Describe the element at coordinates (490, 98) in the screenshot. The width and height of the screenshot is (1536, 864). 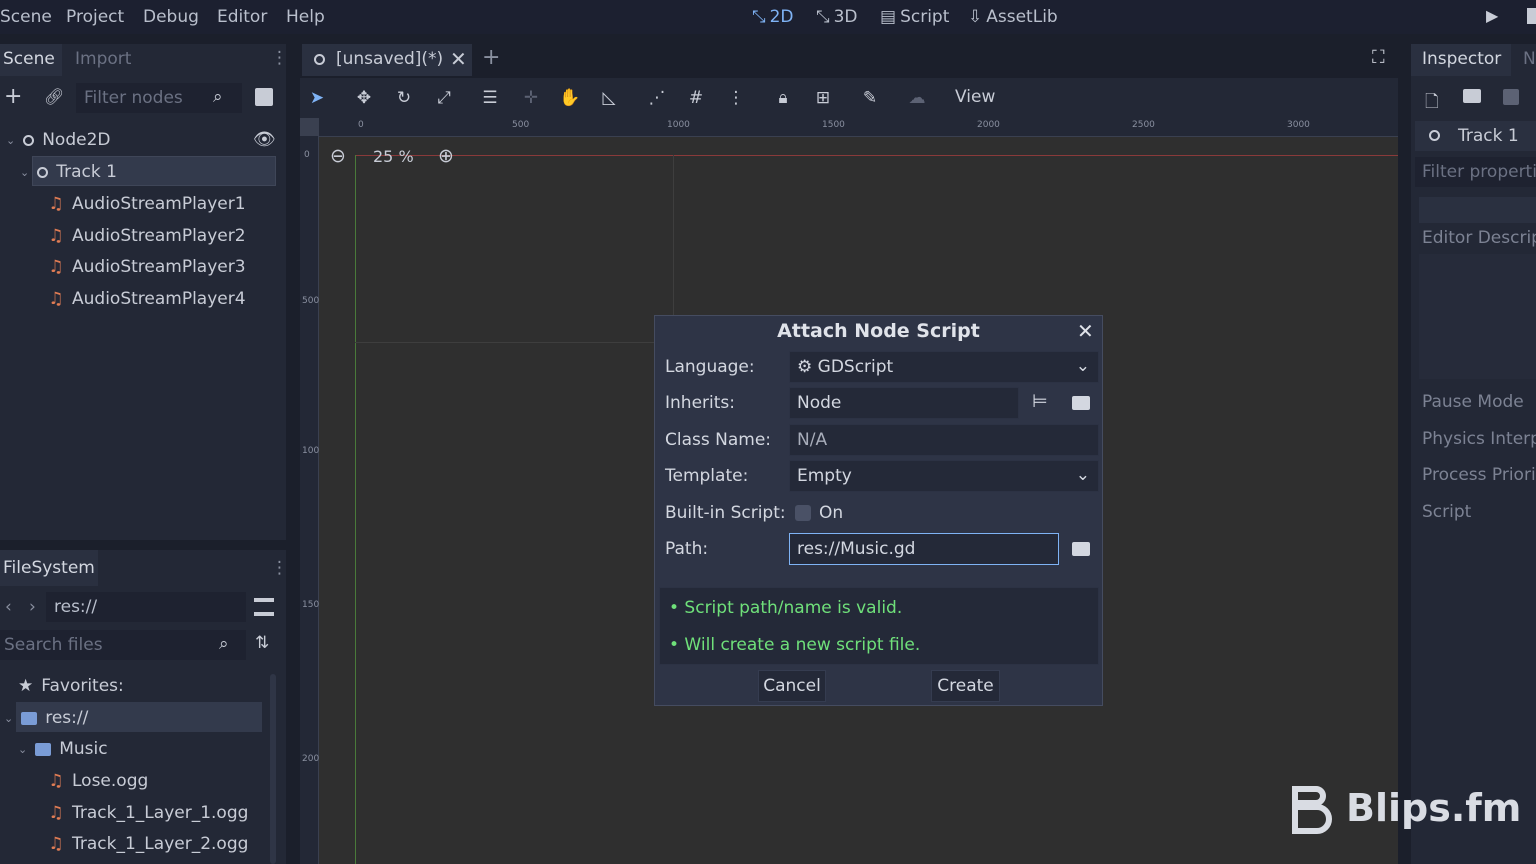
I see `list-select-icon: ☰` at that location.